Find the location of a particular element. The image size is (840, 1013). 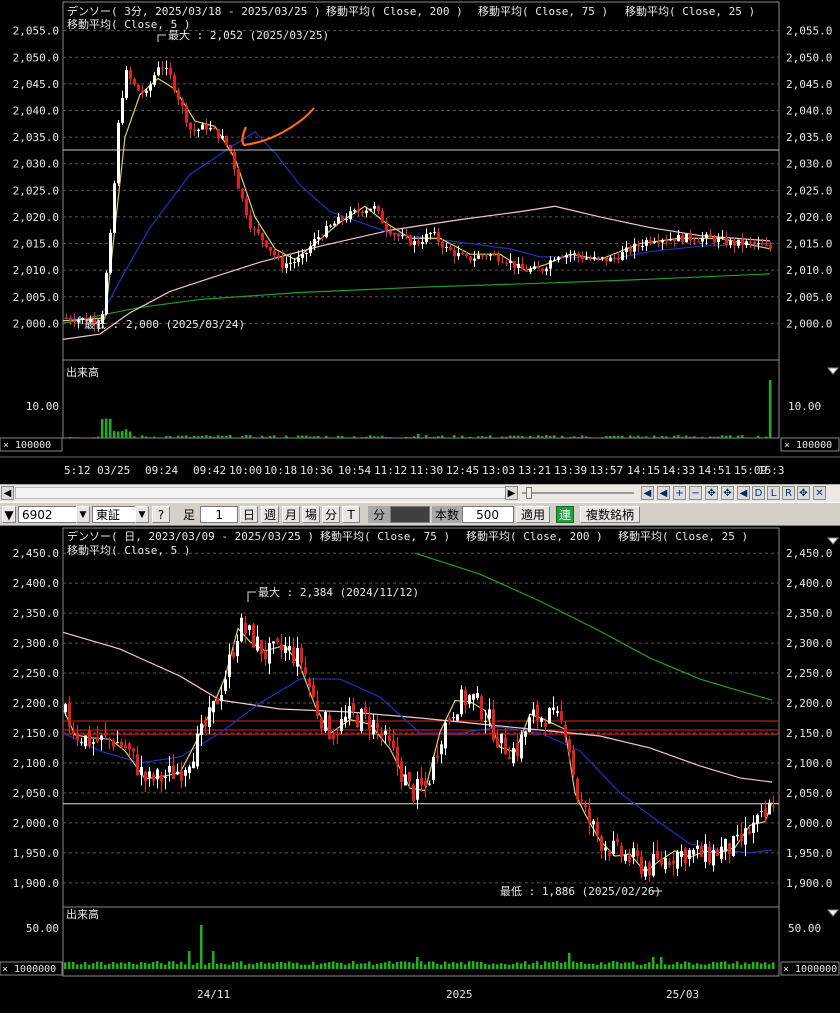

ashi-count-field: 1 is located at coordinates (219, 514).